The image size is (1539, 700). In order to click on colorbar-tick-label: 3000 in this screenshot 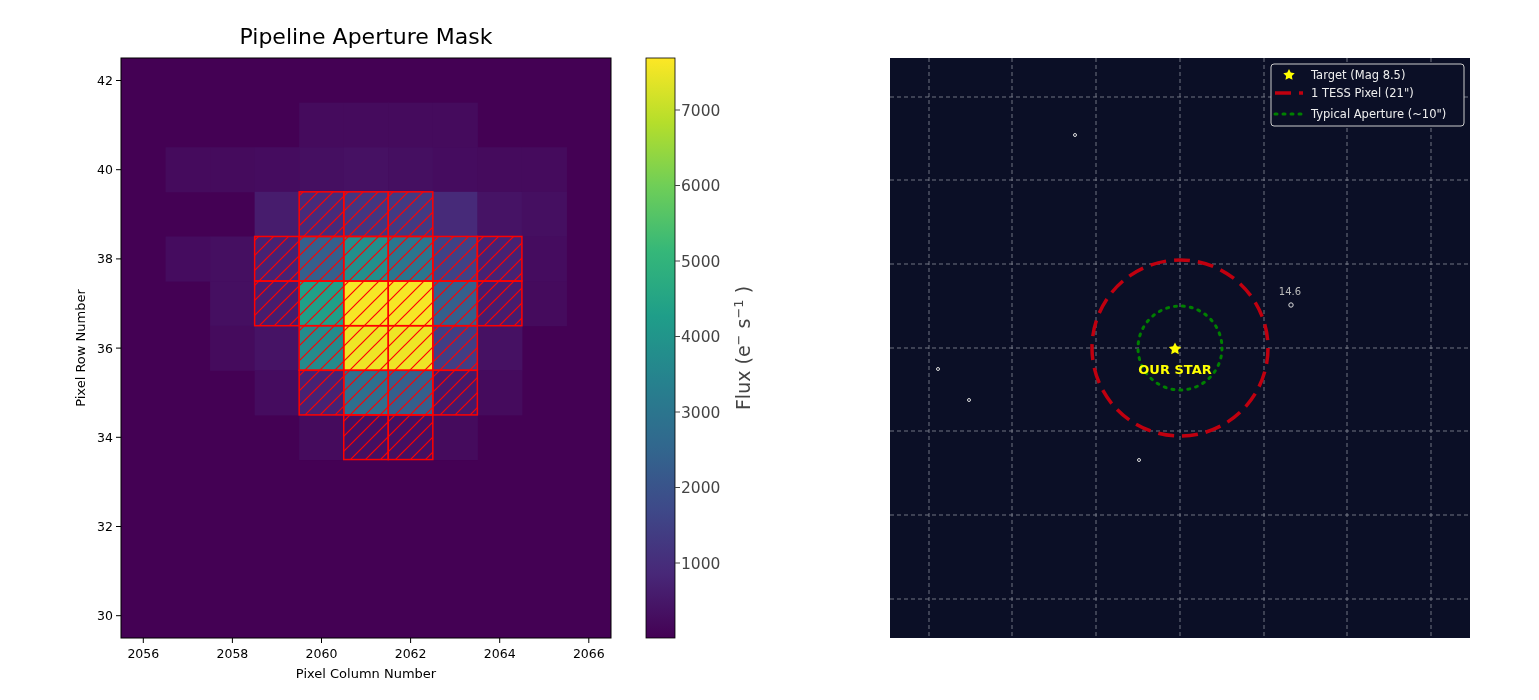, I will do `click(701, 412)`.